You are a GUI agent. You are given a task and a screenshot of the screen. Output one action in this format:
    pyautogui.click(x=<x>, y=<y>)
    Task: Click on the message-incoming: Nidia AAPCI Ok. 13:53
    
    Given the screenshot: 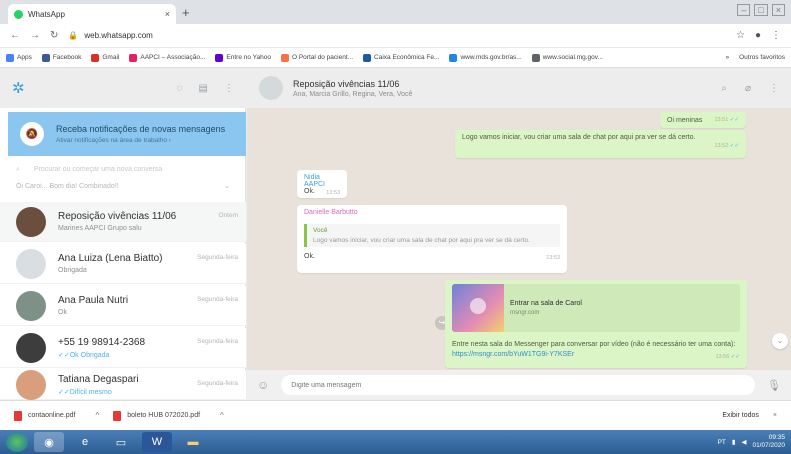 What is the action you would take?
    pyautogui.click(x=322, y=184)
    